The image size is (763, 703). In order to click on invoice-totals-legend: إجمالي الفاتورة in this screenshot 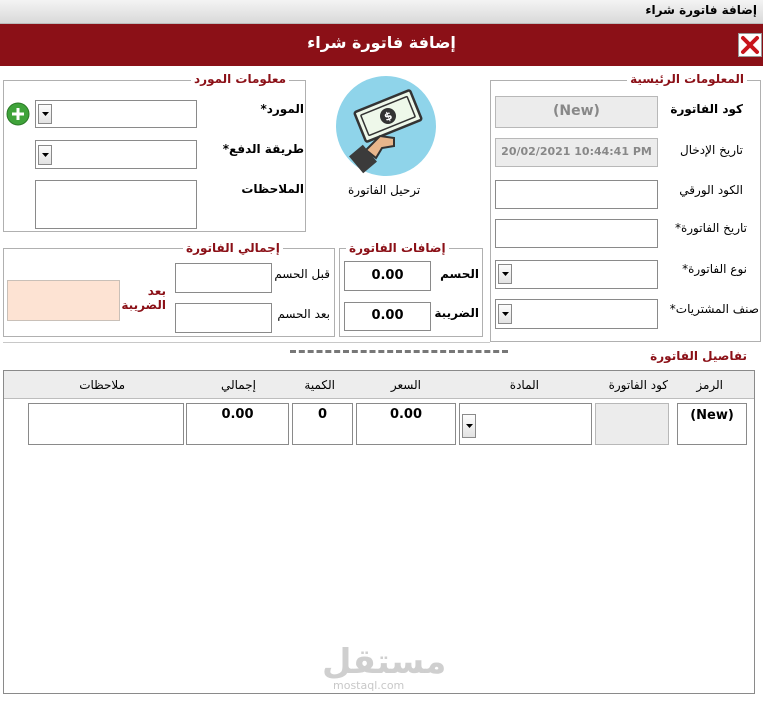, I will do `click(233, 248)`.